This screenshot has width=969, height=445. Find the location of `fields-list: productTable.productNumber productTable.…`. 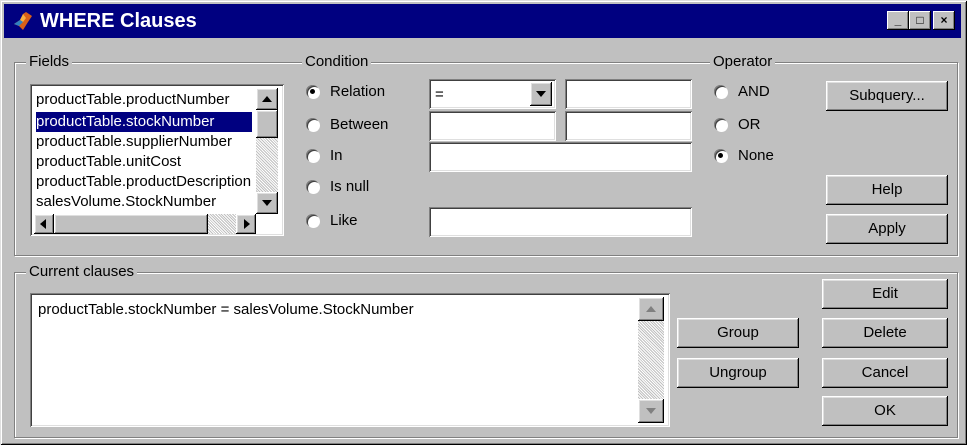

fields-list: productTable.productNumber productTable.… is located at coordinates (156, 149).